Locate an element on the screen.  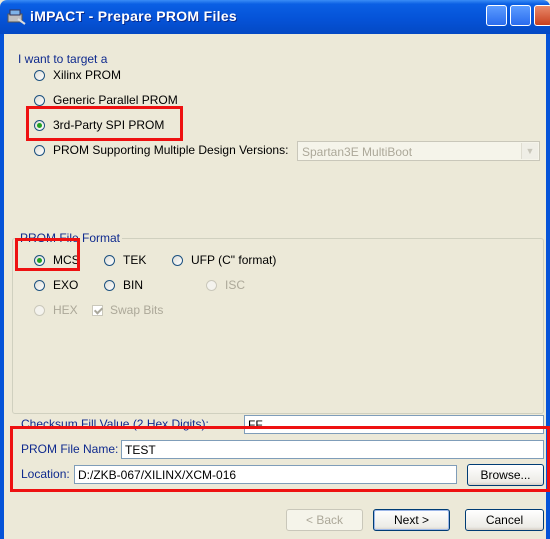
multiboot-select-value: Spartan3E MultiBoot is located at coordinates (357, 152).